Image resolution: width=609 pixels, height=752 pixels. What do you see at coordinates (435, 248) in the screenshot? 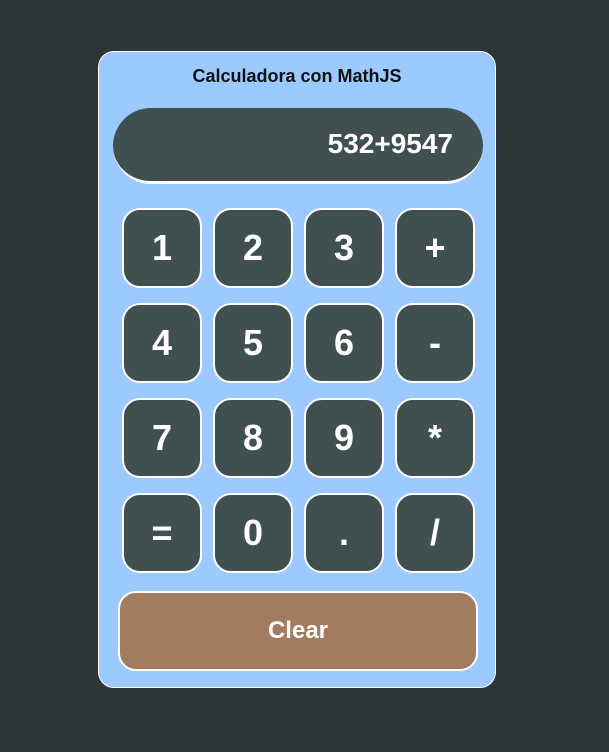
I see `key-plus: +` at bounding box center [435, 248].